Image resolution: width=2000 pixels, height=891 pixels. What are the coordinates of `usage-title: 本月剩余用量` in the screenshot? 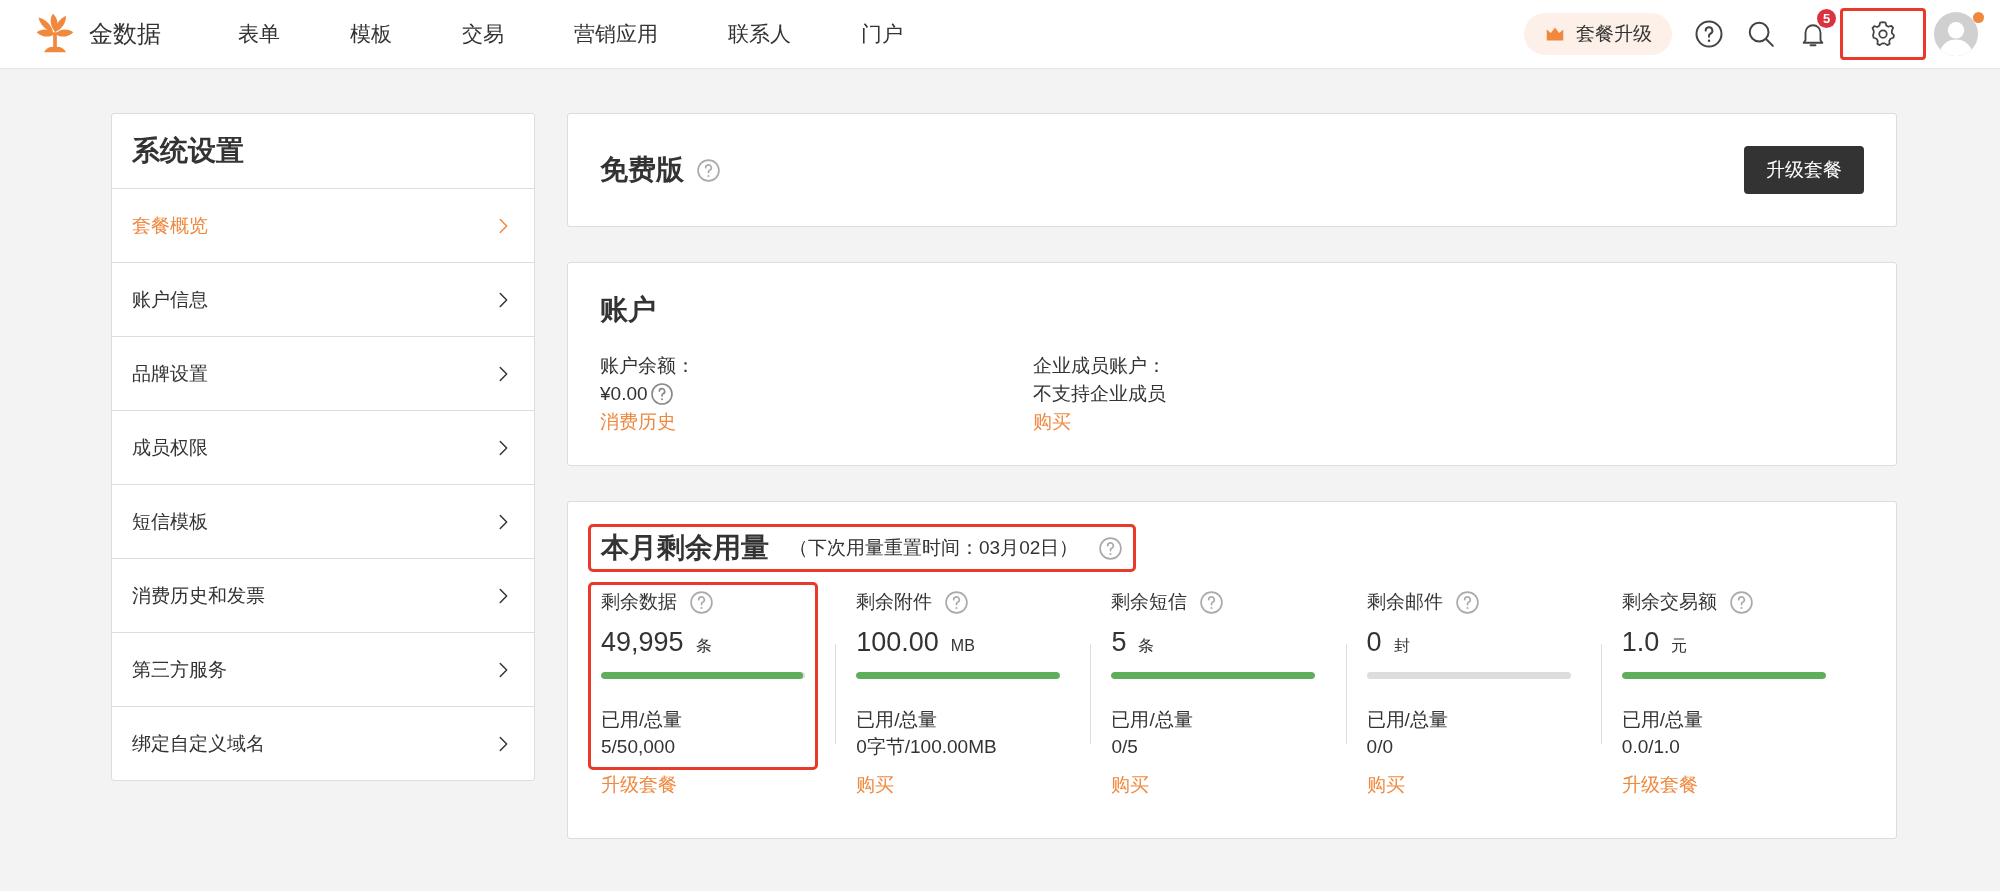 It's located at (685, 548).